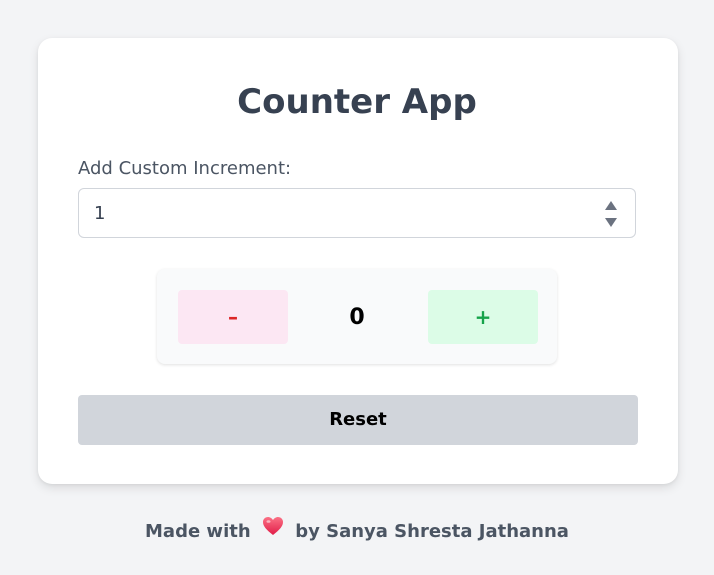 The image size is (714, 575). I want to click on increment-input-value: 1, so click(100, 213).